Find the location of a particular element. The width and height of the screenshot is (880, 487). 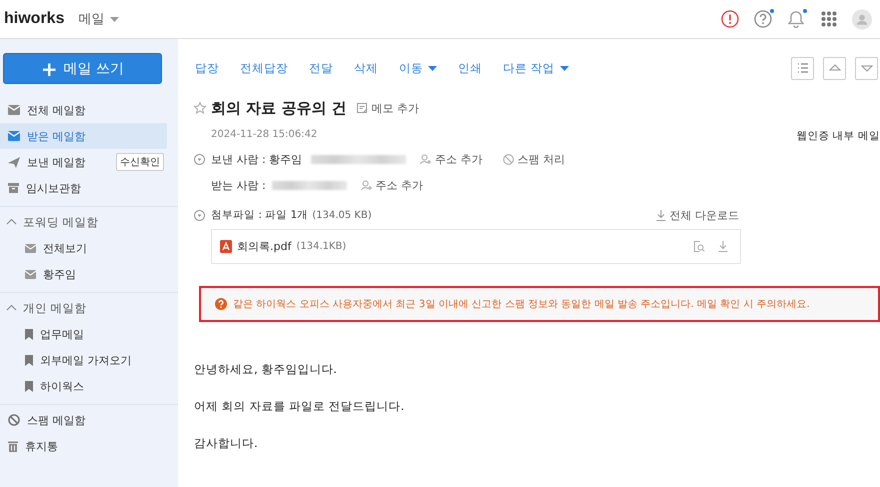

attachment-label: 첨부파일 : 파일 1개 is located at coordinates (259, 215).